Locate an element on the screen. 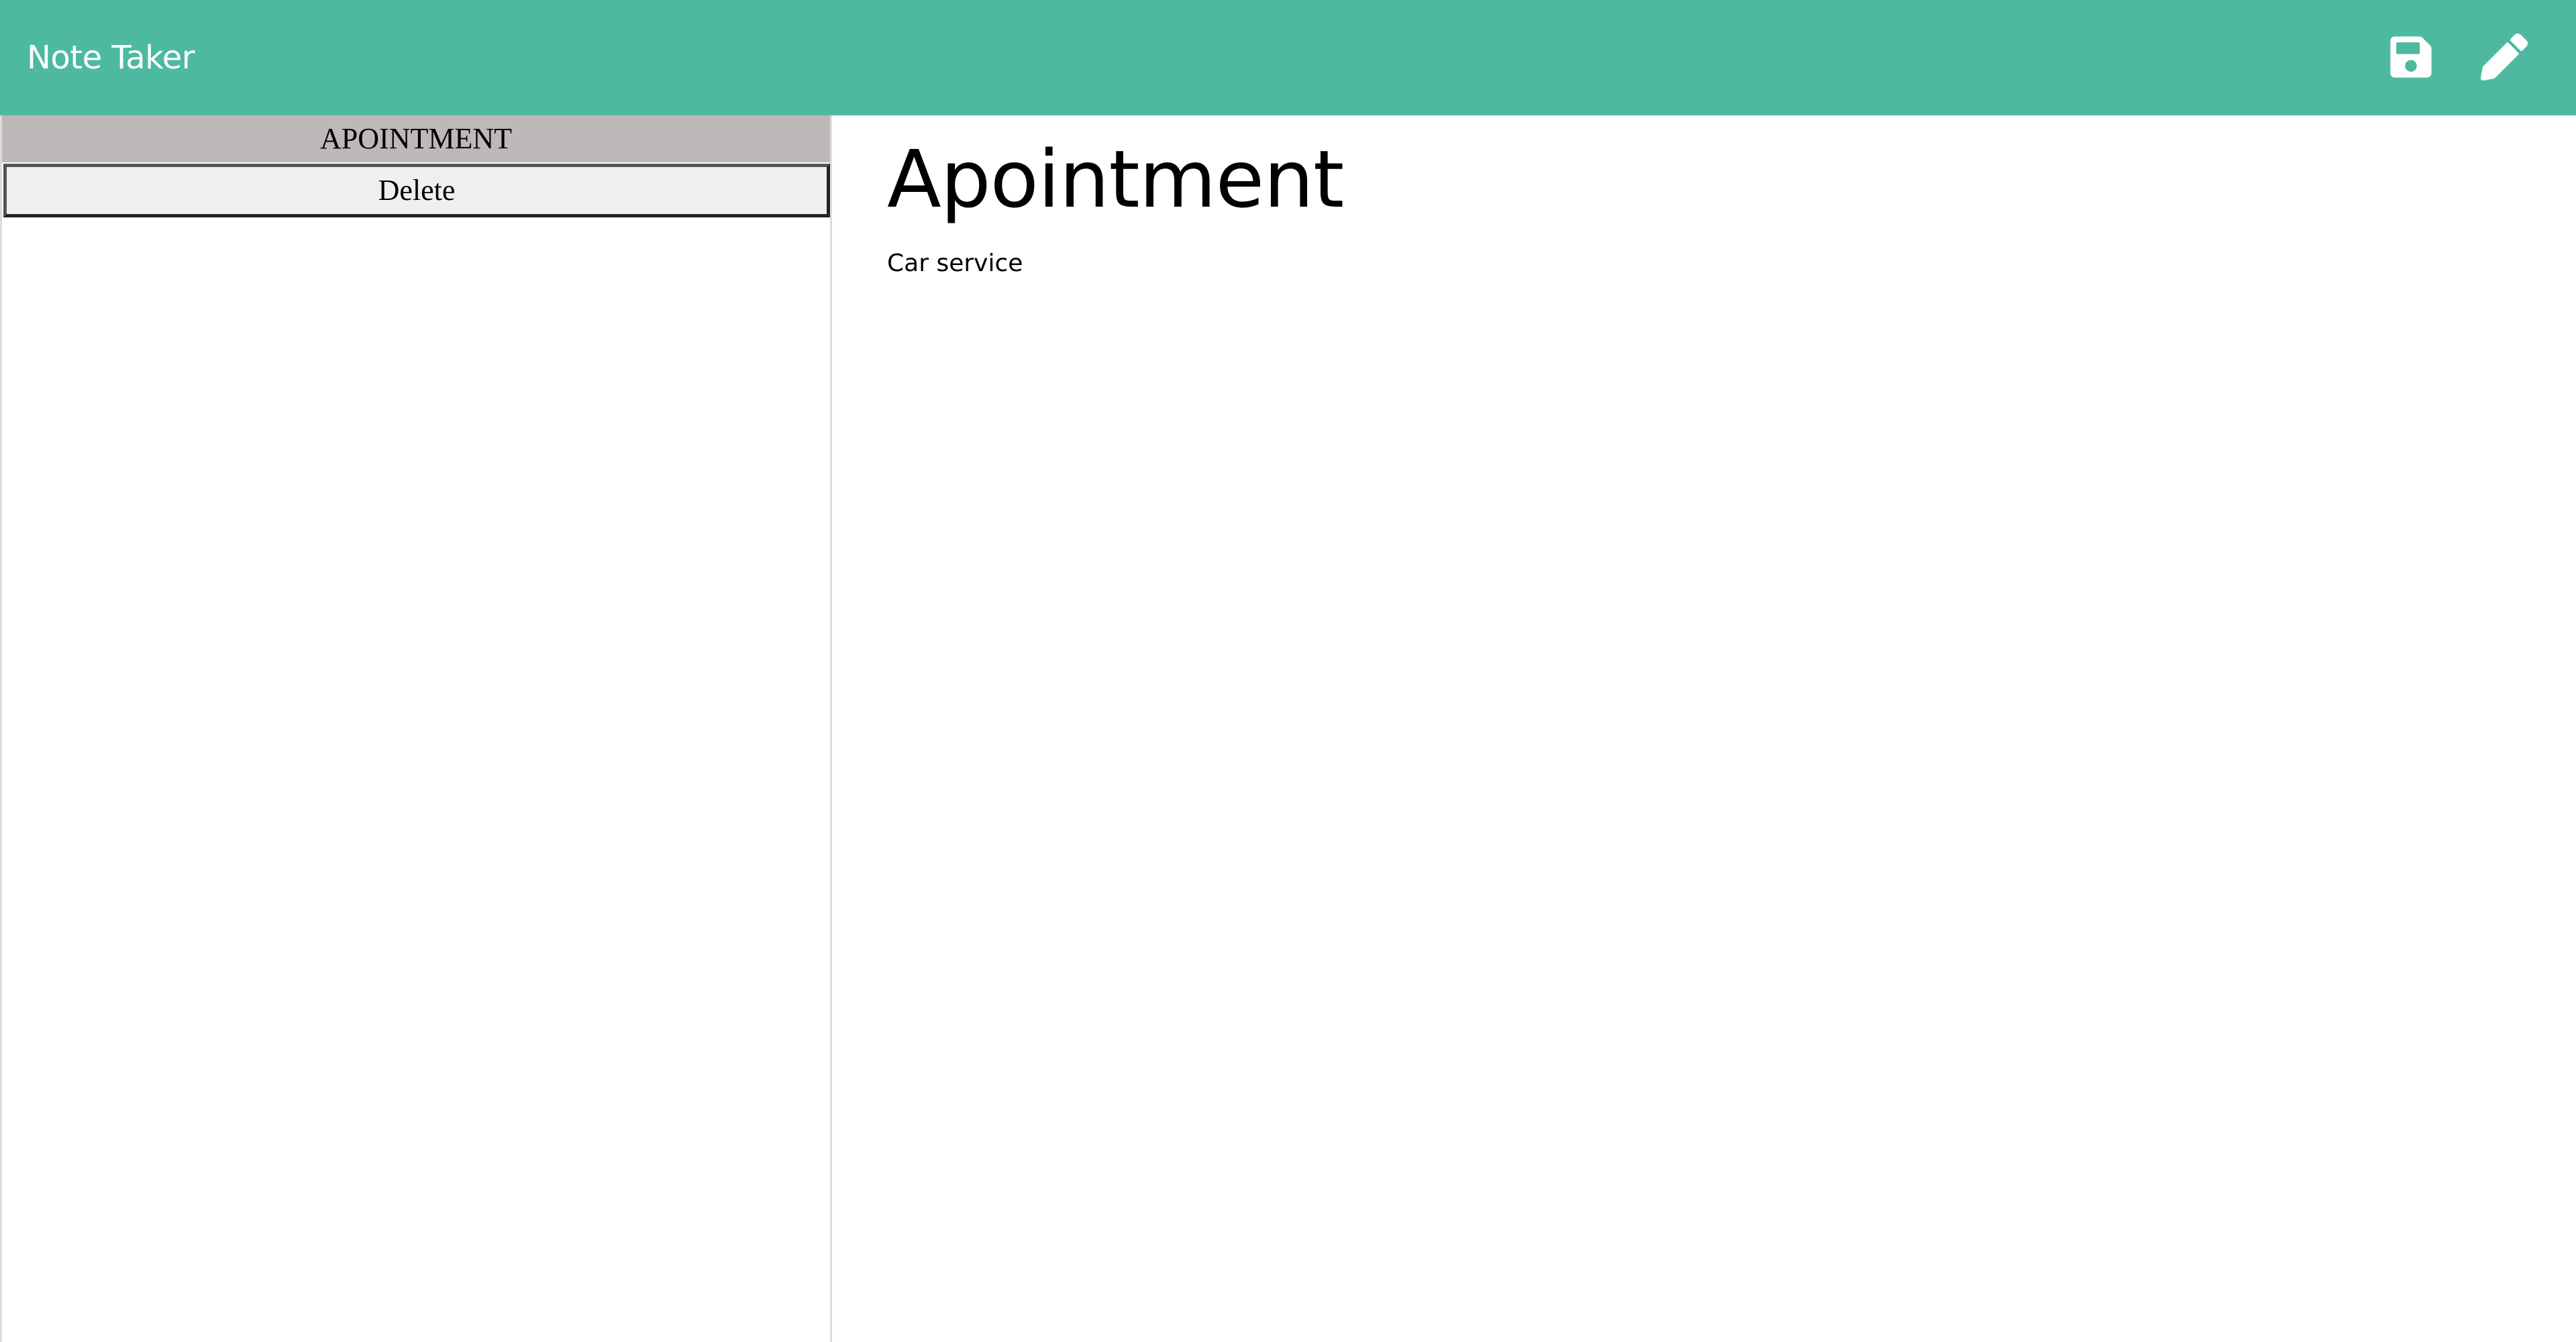 The width and height of the screenshot is (2576, 1342). pencil-icon is located at coordinates (2504, 58).